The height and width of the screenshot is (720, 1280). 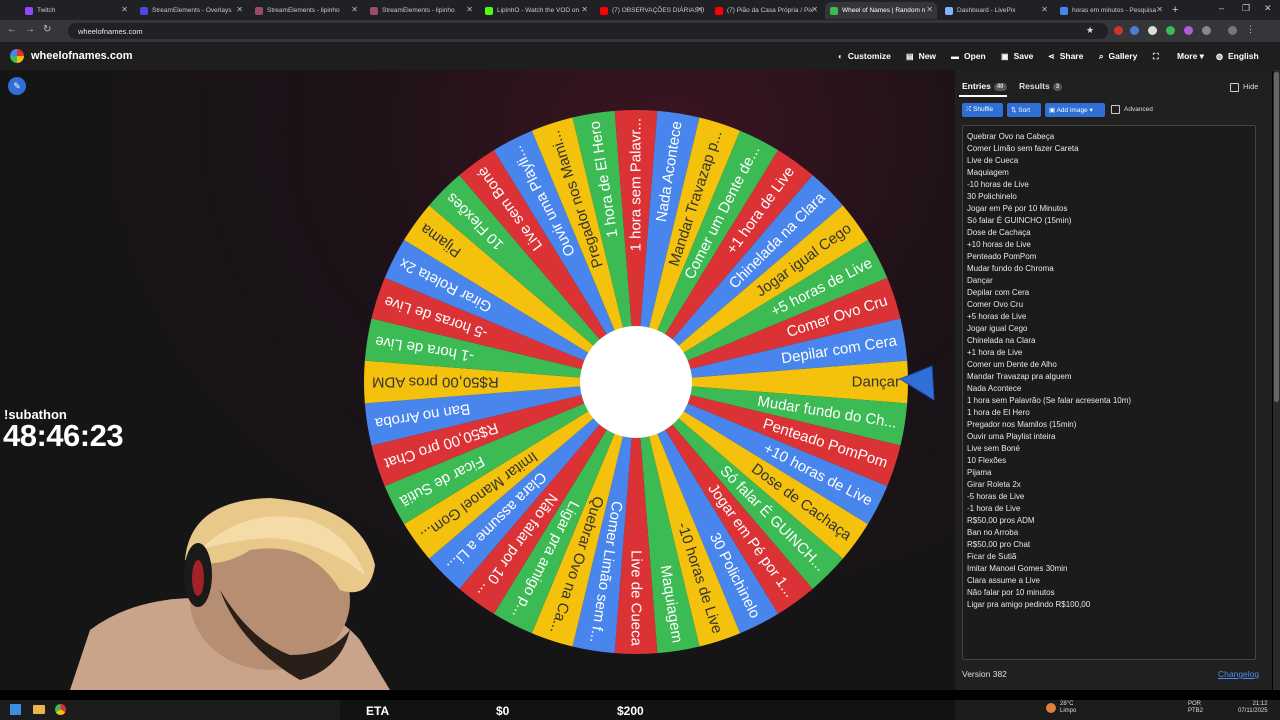 I want to click on entry-line: Ficar de Sutiã, so click(x=992, y=556).